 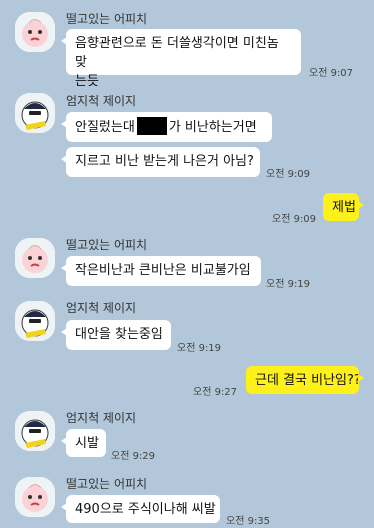 I want to click on message-bubble: 음향관련으로 돈 더쓸생각이면 미친놈 맞 는듯, so click(x=181, y=59).